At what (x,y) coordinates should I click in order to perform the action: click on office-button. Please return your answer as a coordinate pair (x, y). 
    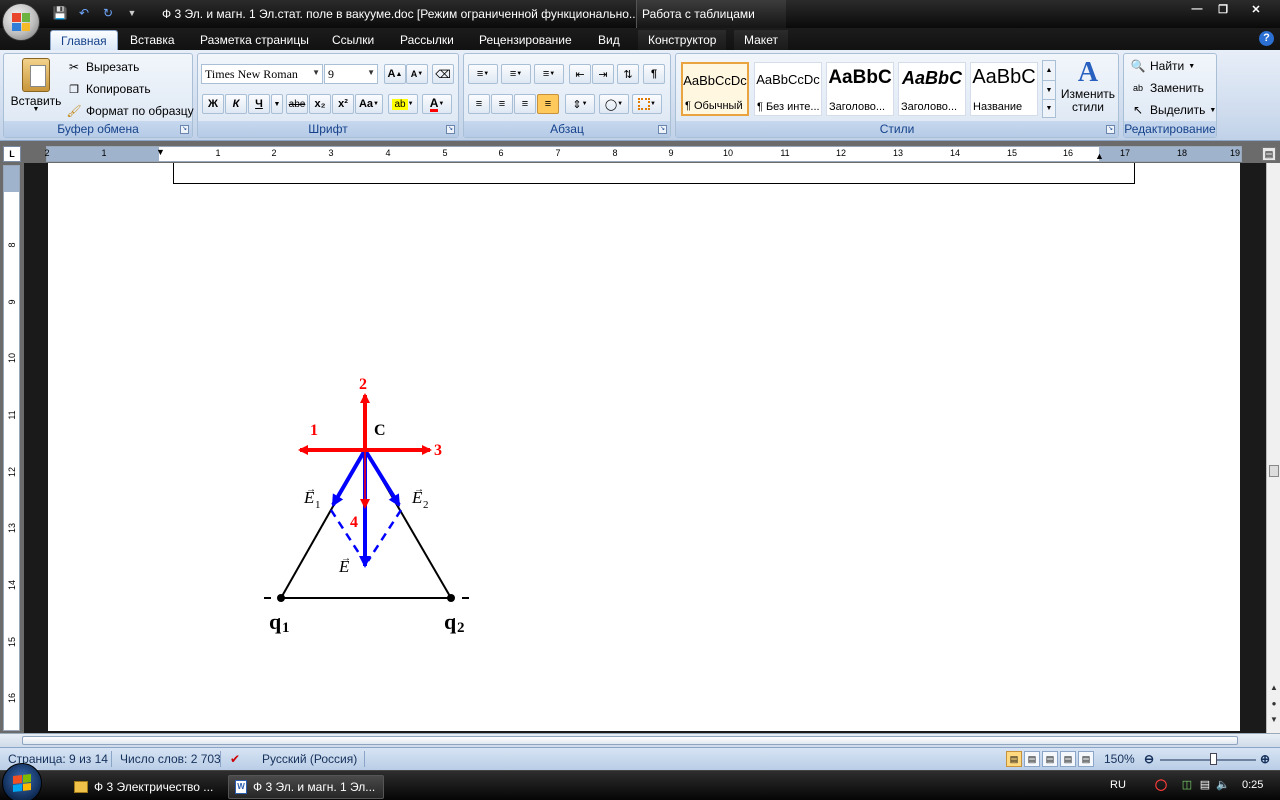
    Looking at the image, I should click on (21, 22).